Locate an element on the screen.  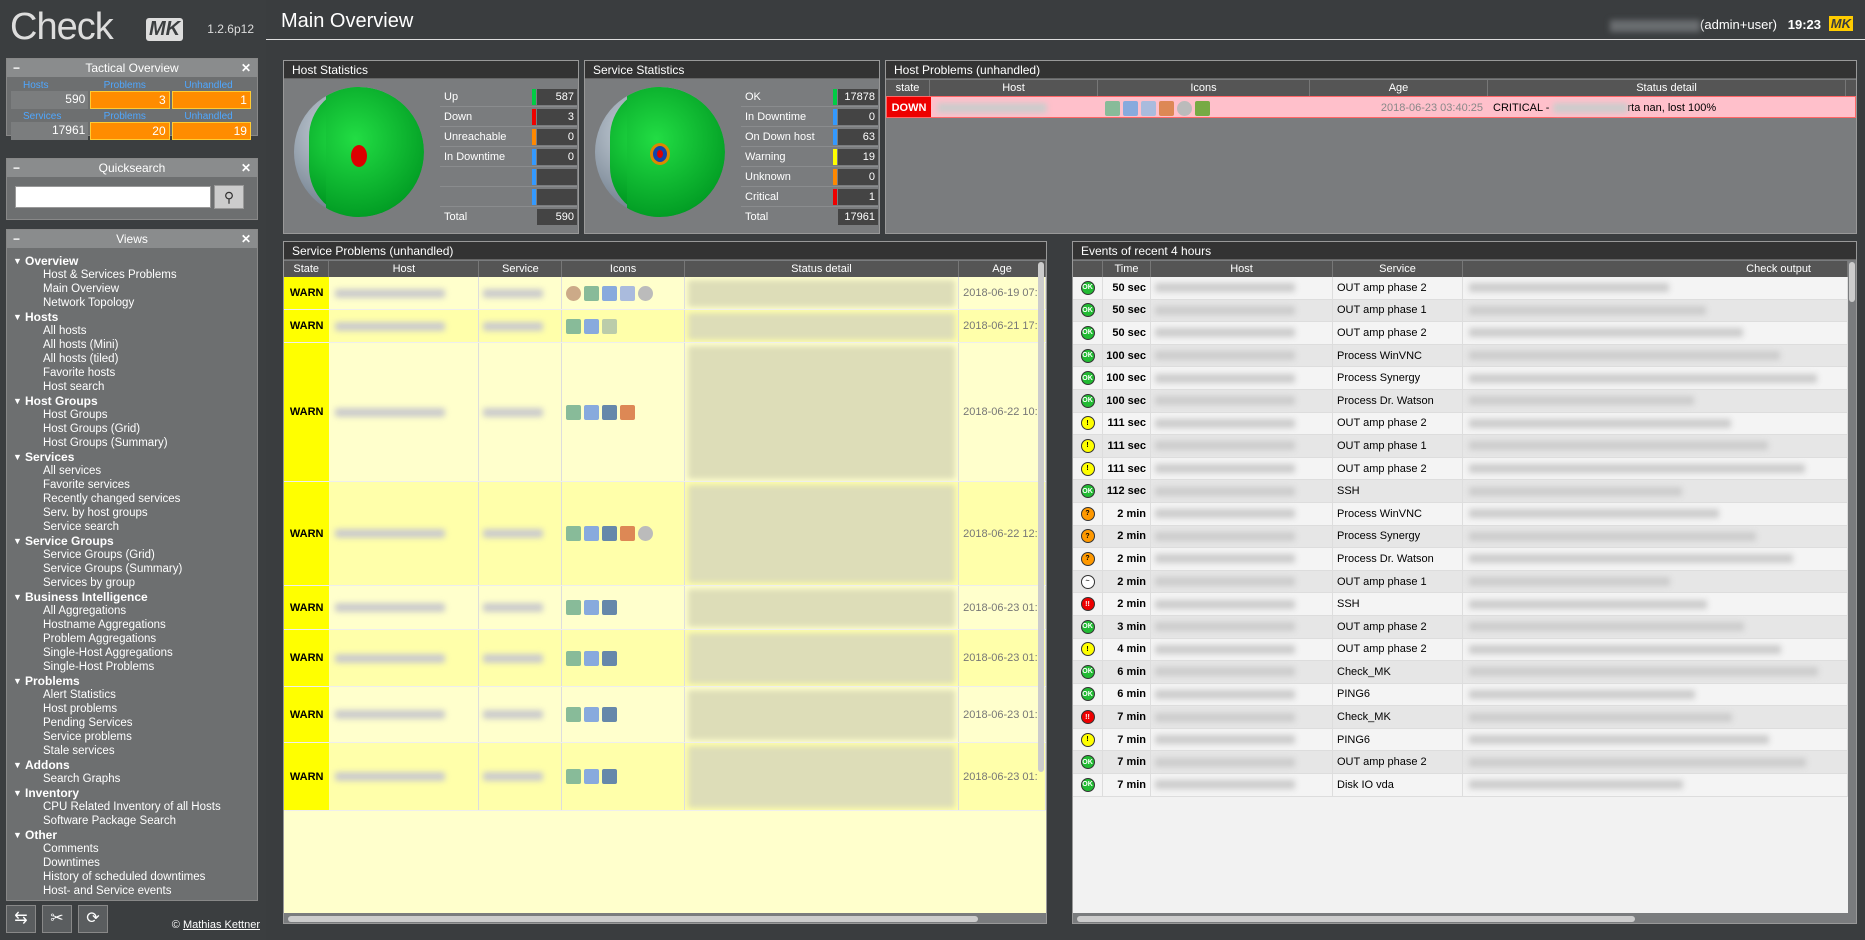
views-link: Single-Host Aggregations is located at coordinates (139, 653).